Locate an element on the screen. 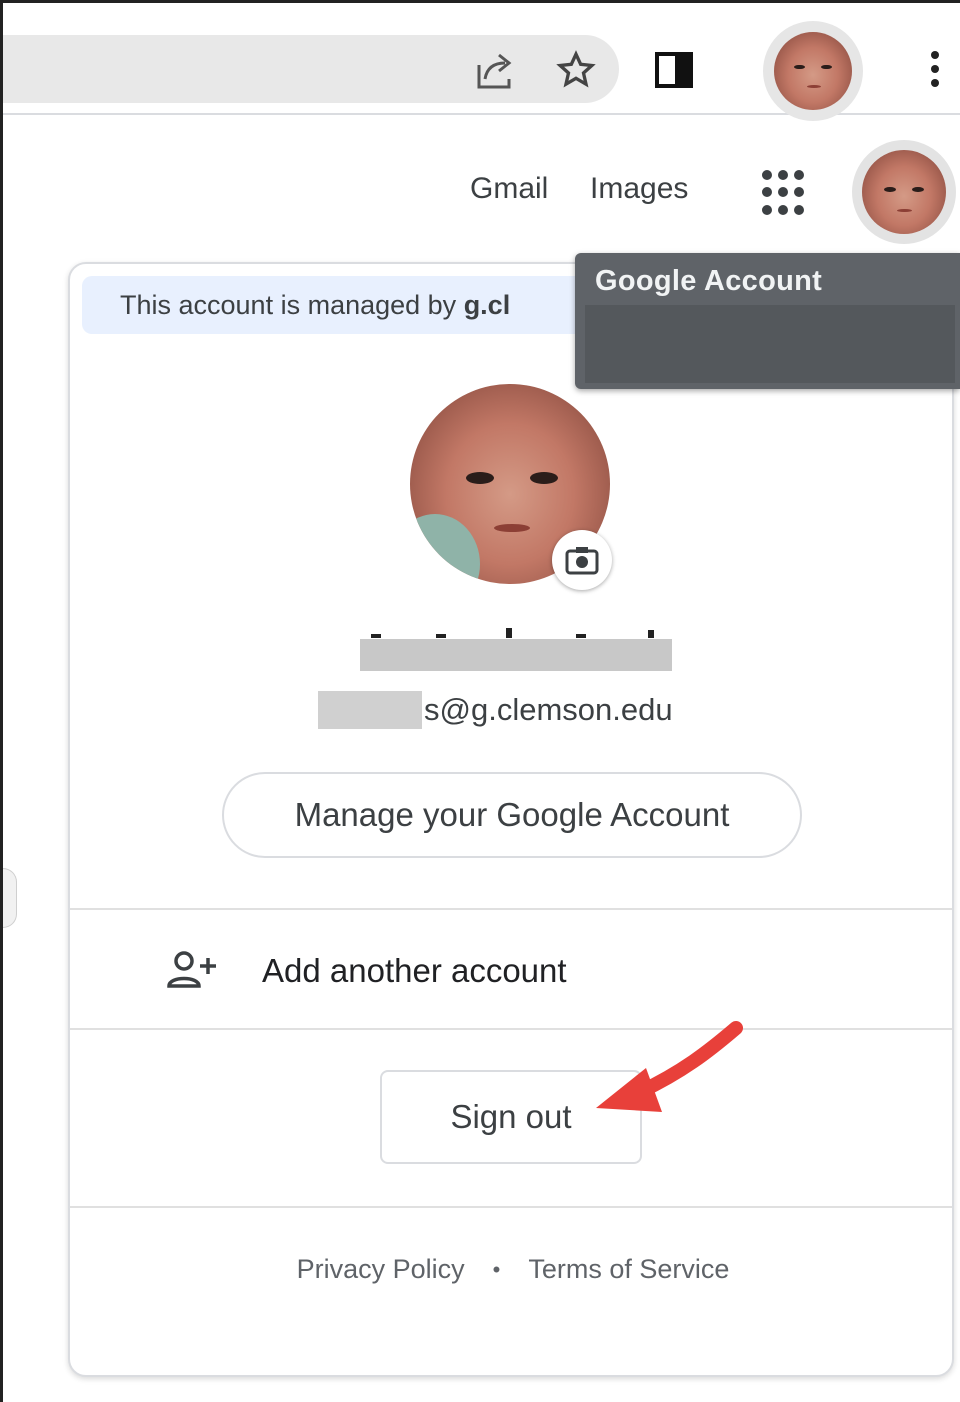  terms-of-service-link: Terms of Service is located at coordinates (628, 1269).